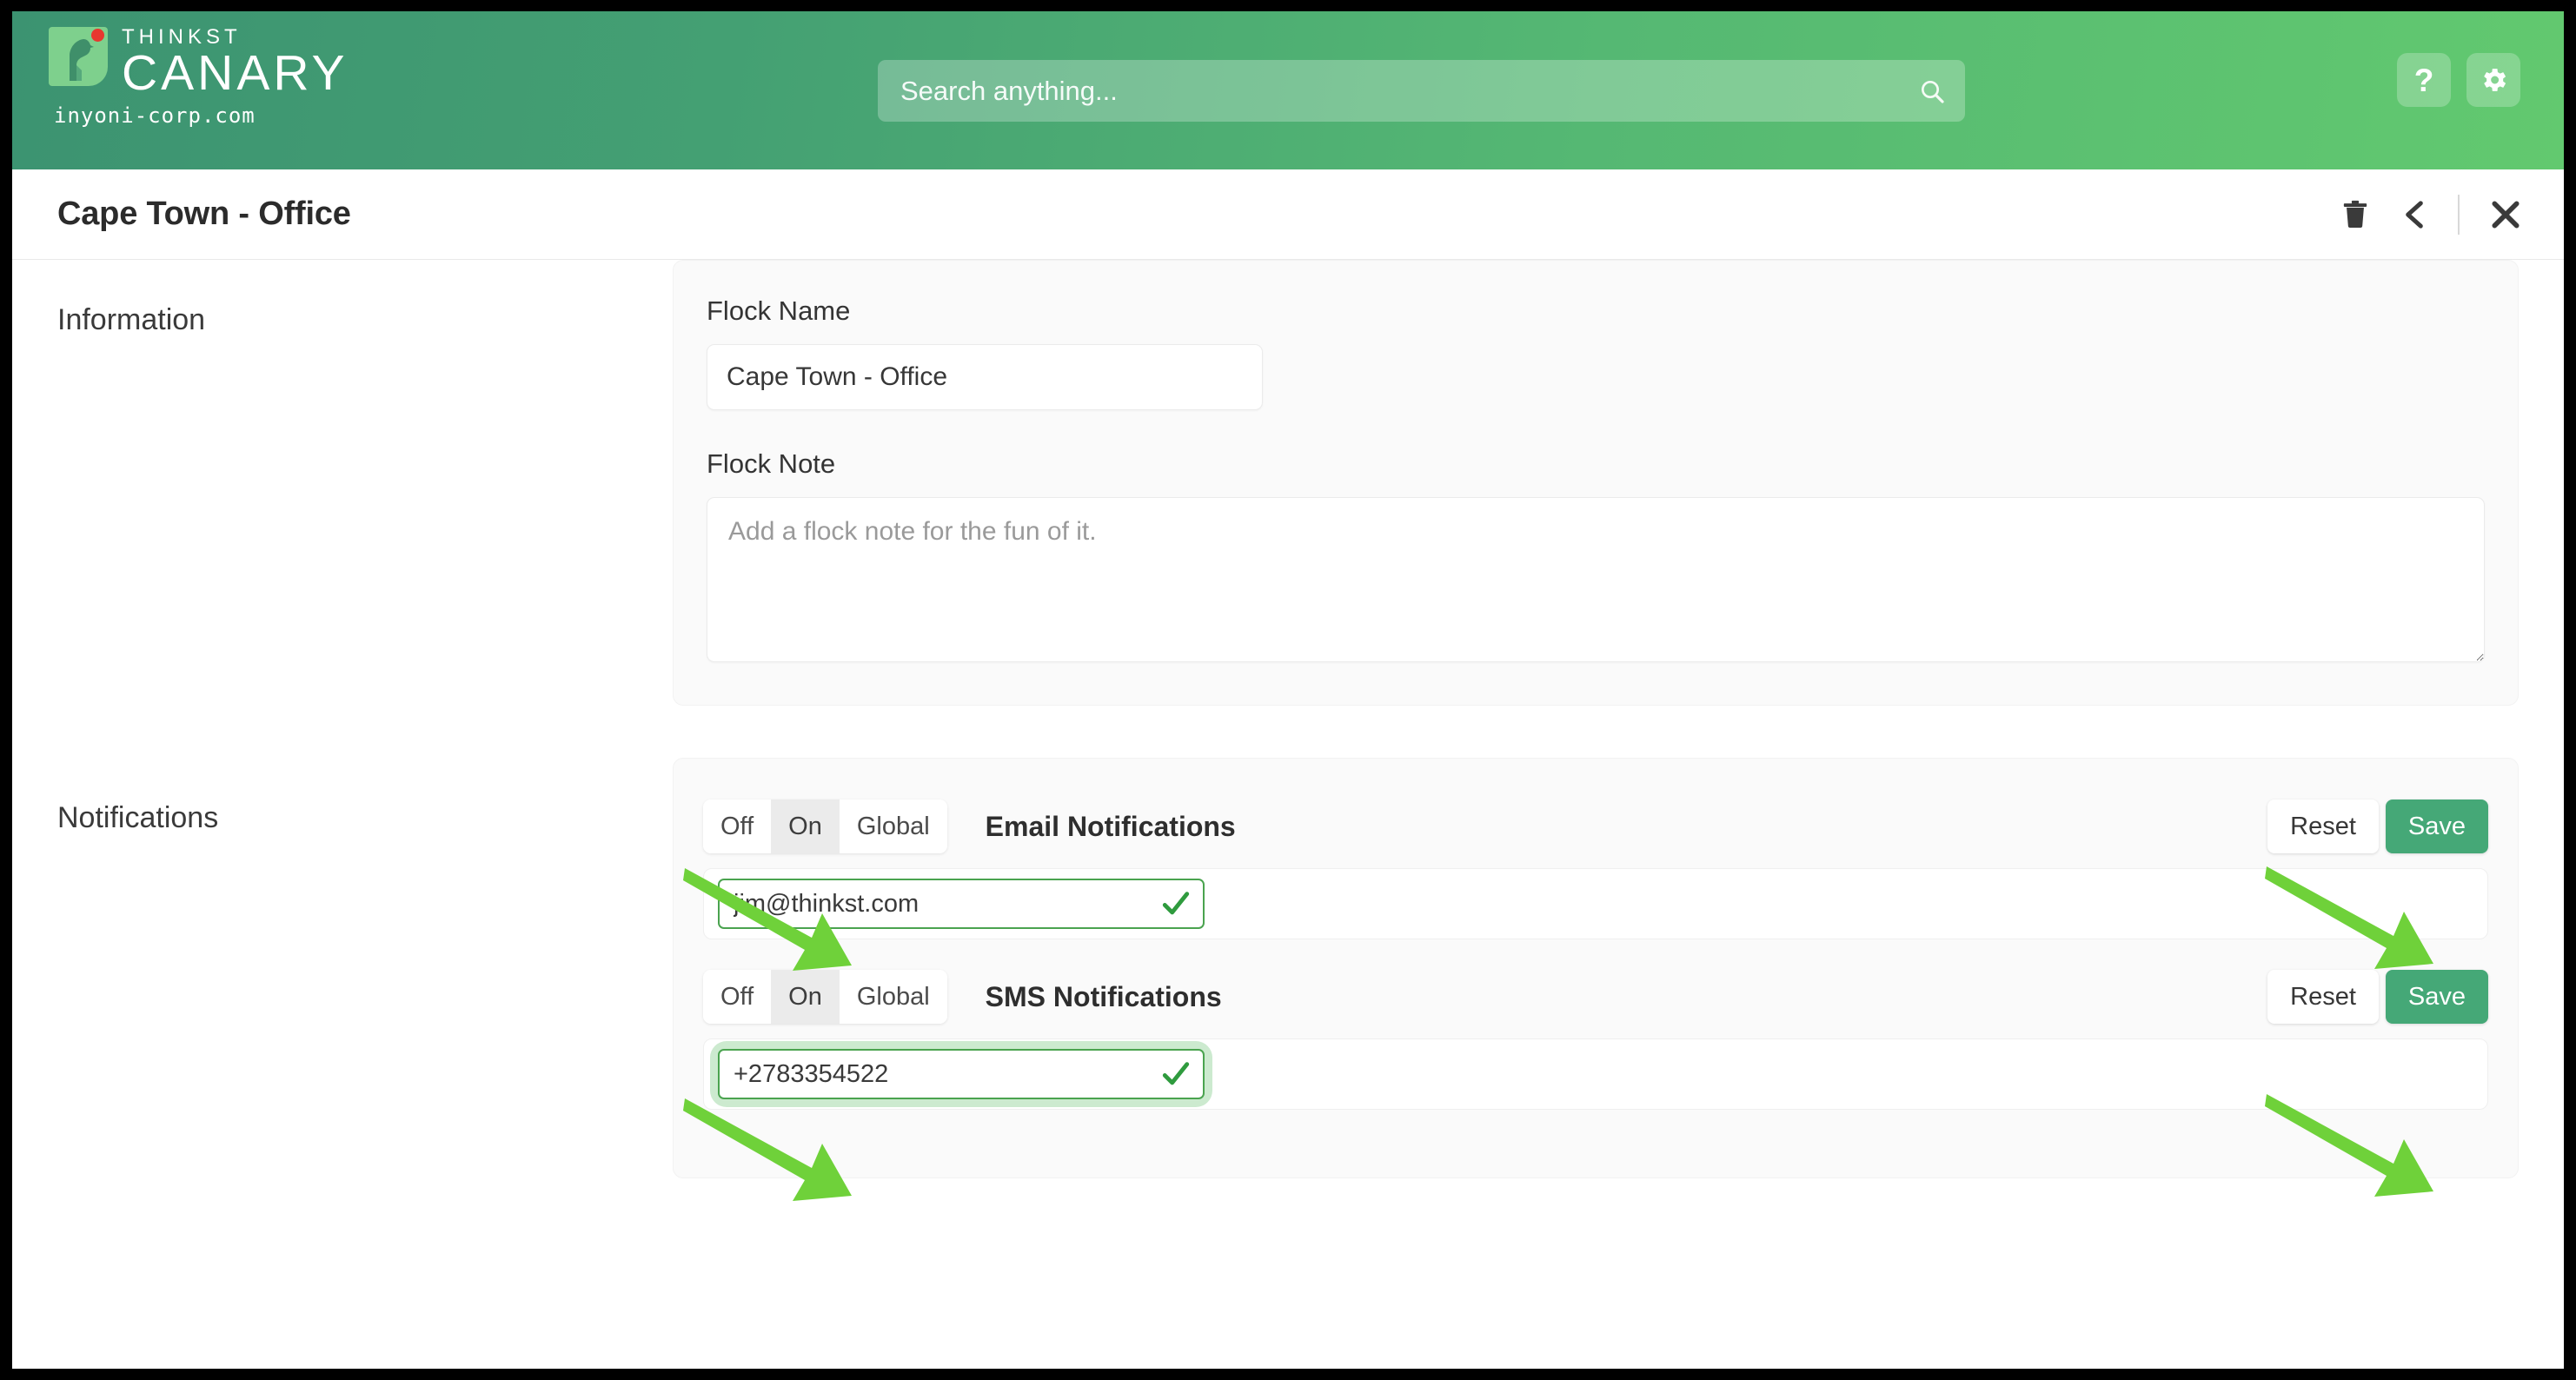  Describe the element at coordinates (204, 214) in the screenshot. I see `page-title: Cape Town - Office` at that location.